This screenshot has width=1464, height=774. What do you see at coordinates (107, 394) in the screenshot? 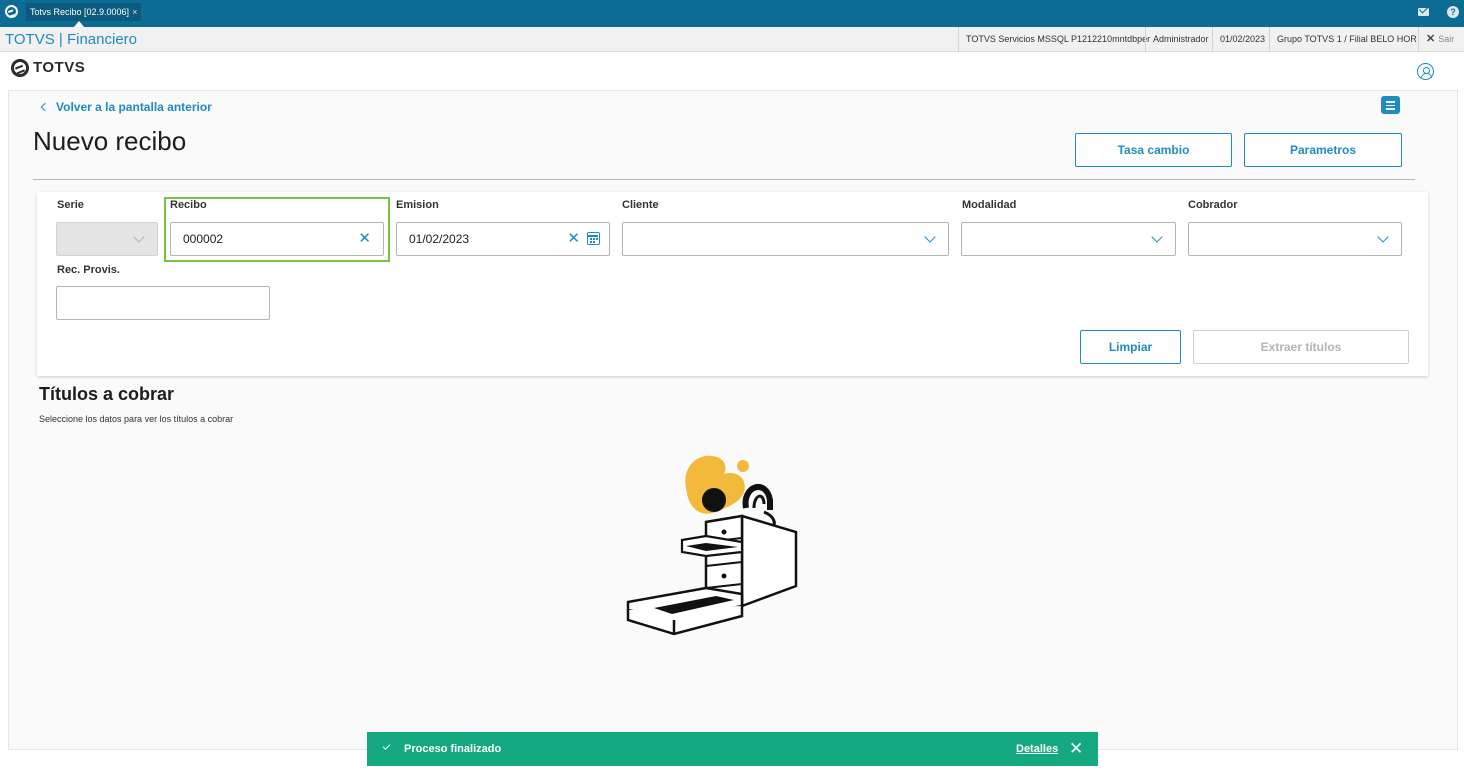
I see `titulos-section-title: Títulos a cobrar` at bounding box center [107, 394].